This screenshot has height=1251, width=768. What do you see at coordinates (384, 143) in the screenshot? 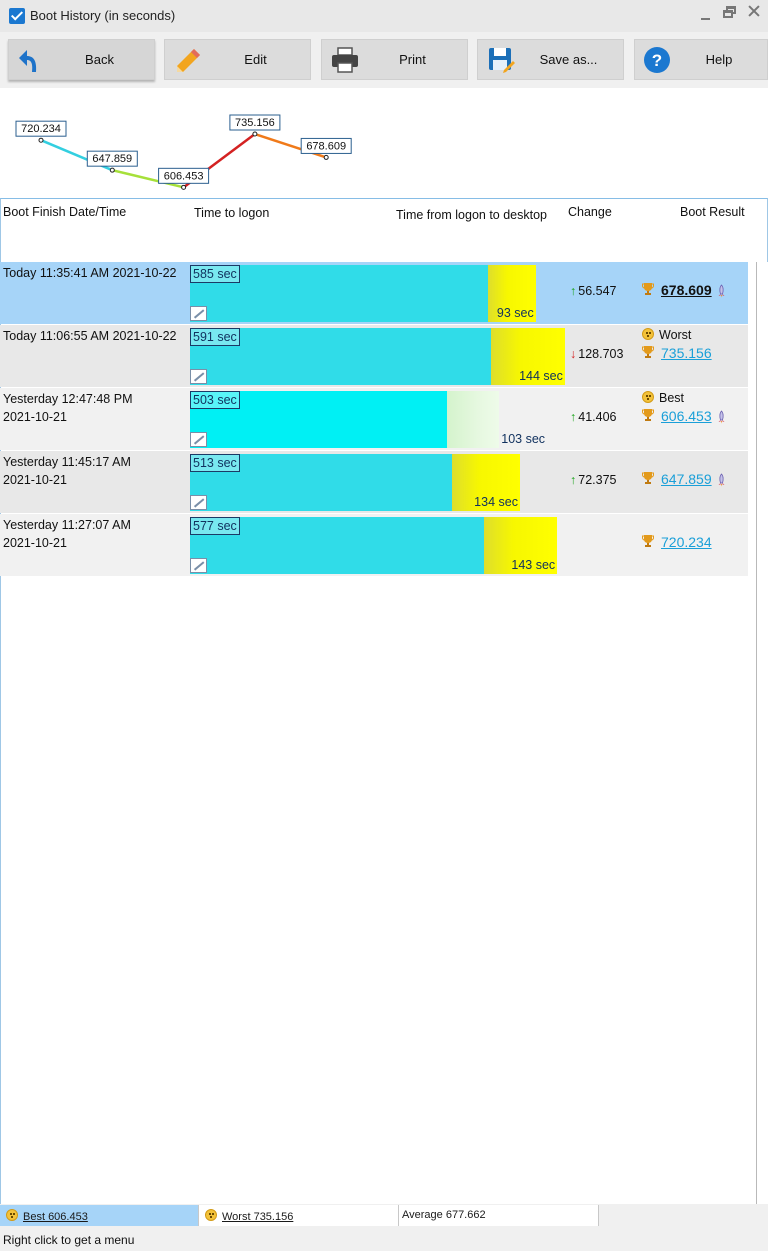
I see `boot-time-graph: 720.234 647.859 606.453 735.156 678.609` at bounding box center [384, 143].